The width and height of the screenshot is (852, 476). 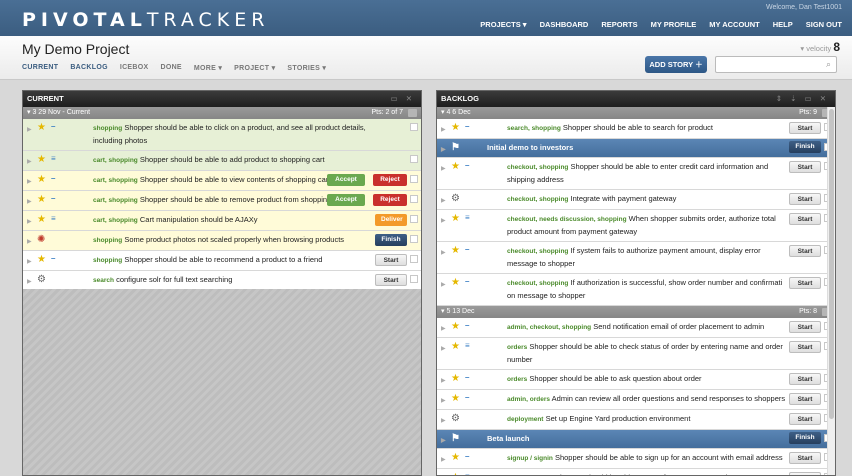 I want to click on panel-controls: ⇕ ⇣ ▭ ✕, so click(x=802, y=99).